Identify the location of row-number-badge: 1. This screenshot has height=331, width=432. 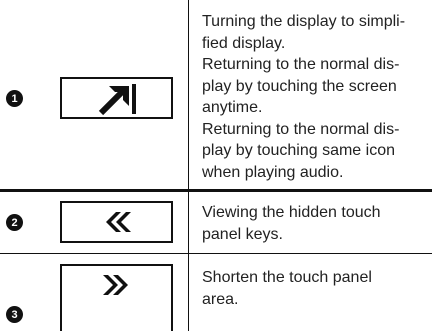
(14, 98).